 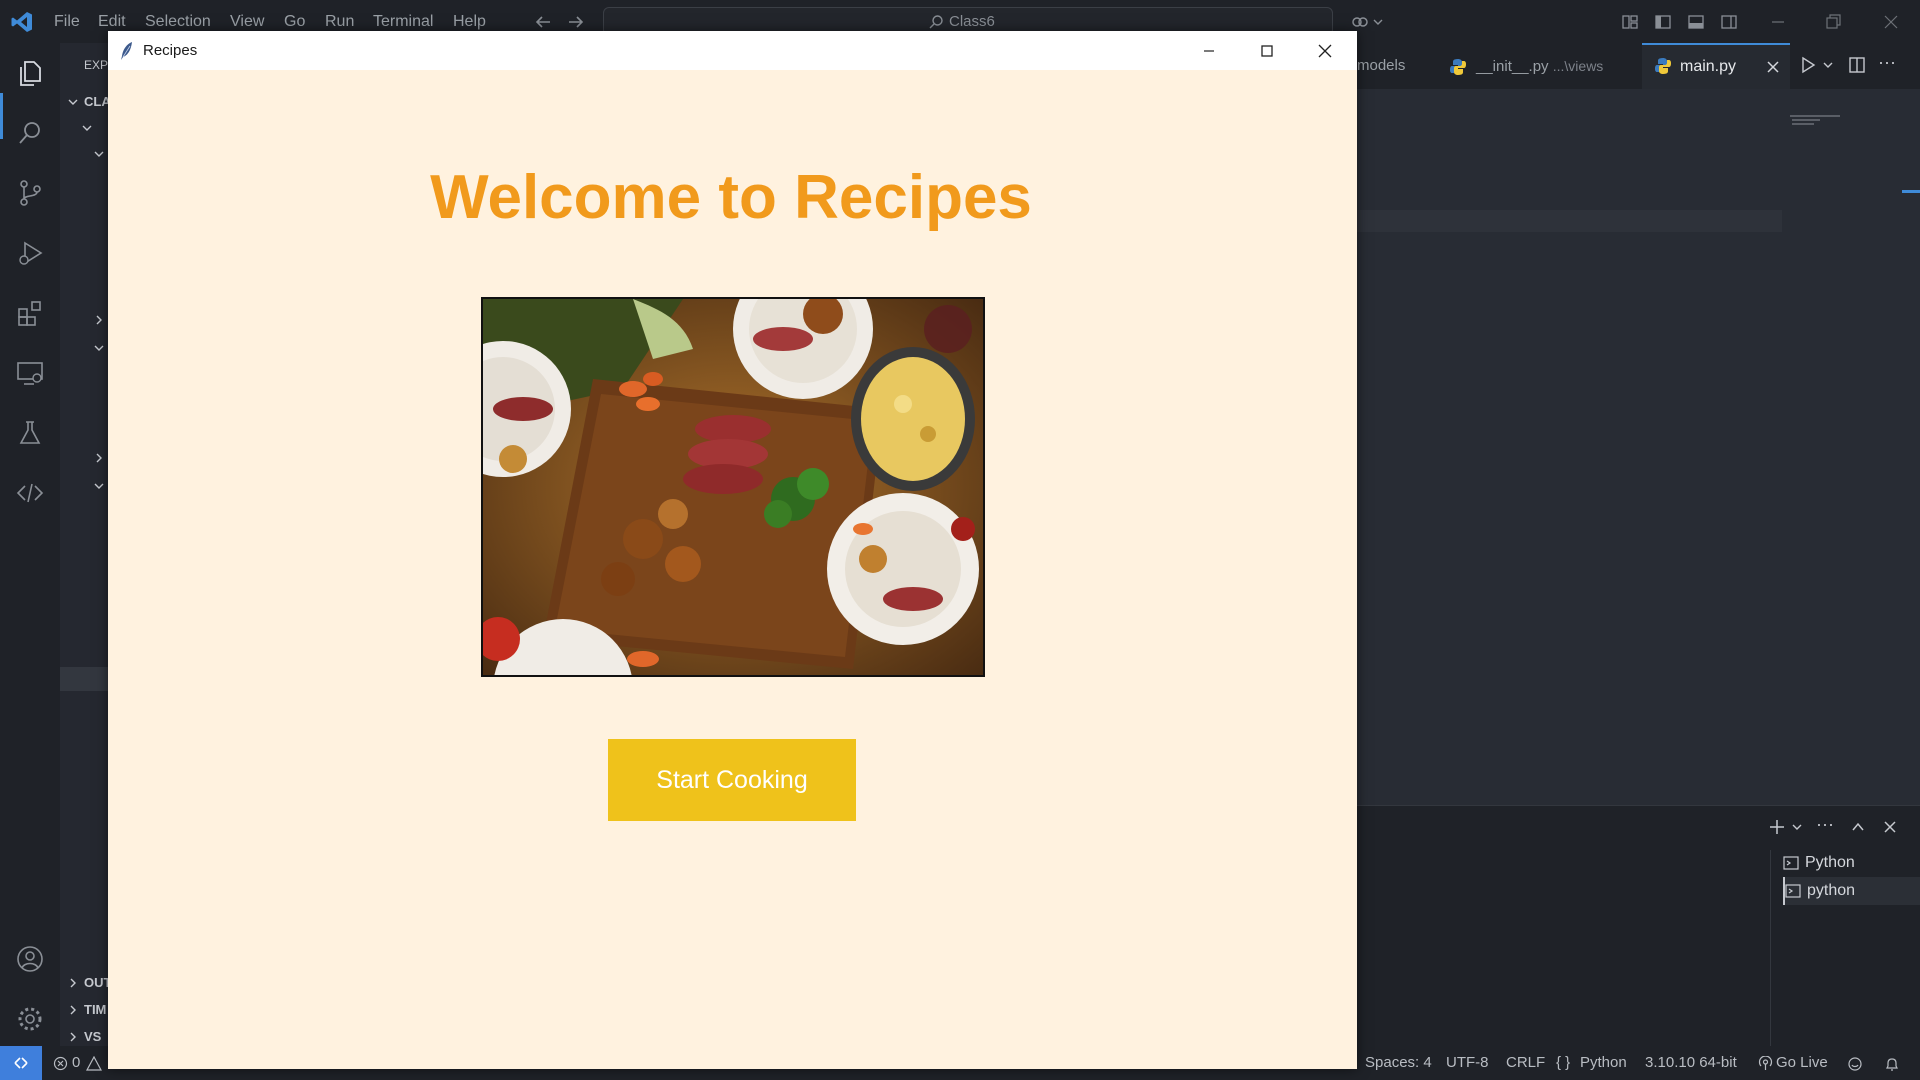 What do you see at coordinates (30, 433) in the screenshot?
I see `testing-icon` at bounding box center [30, 433].